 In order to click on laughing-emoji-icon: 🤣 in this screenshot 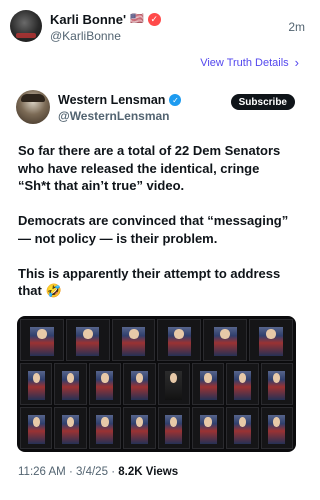, I will do `click(53, 290)`.